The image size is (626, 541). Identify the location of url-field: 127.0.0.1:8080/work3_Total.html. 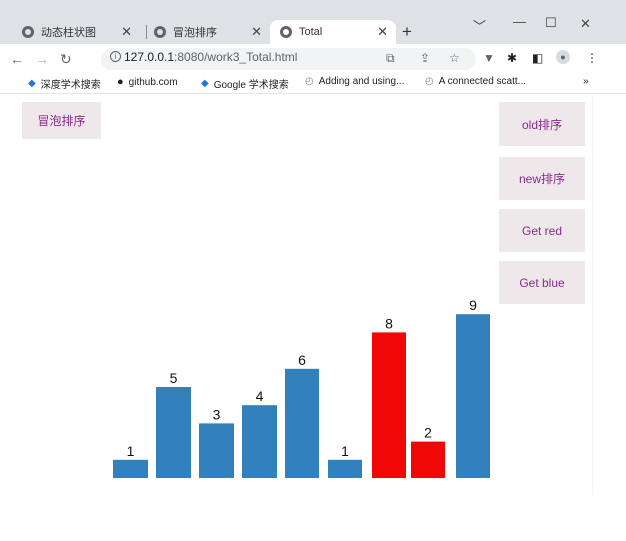
(210, 57).